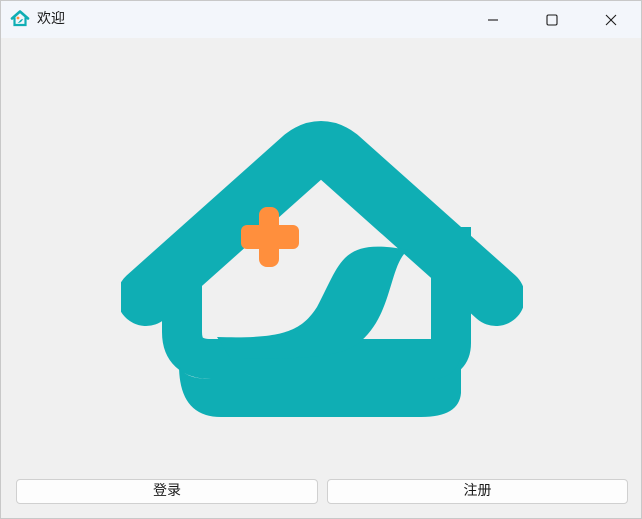 The height and width of the screenshot is (519, 642). What do you see at coordinates (51, 19) in the screenshot?
I see `window-title: 欢迎` at bounding box center [51, 19].